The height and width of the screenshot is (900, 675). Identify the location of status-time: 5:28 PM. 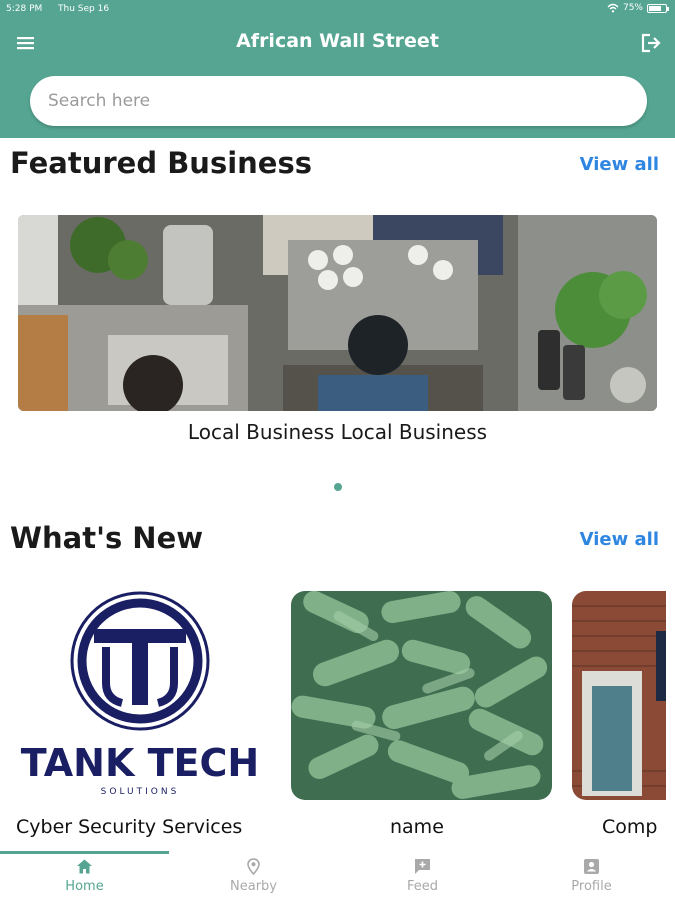
(24, 9).